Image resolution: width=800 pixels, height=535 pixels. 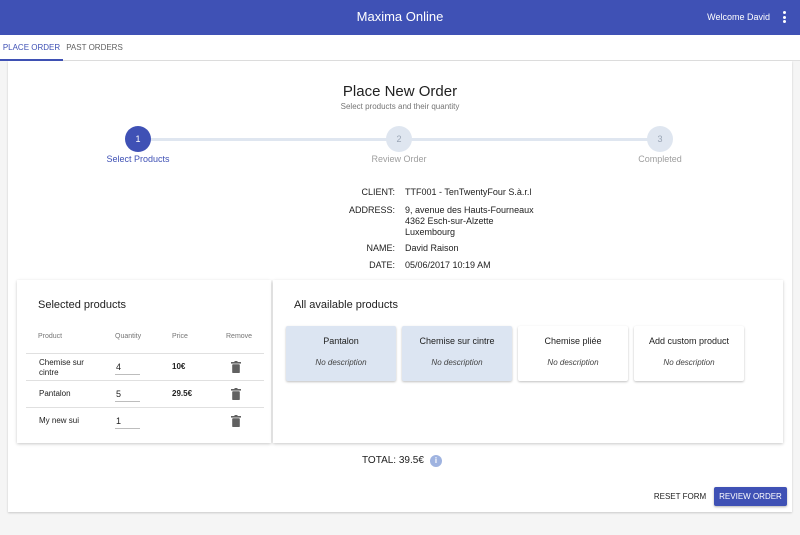 What do you see at coordinates (380, 248) in the screenshot?
I see `name-label: NAME:` at bounding box center [380, 248].